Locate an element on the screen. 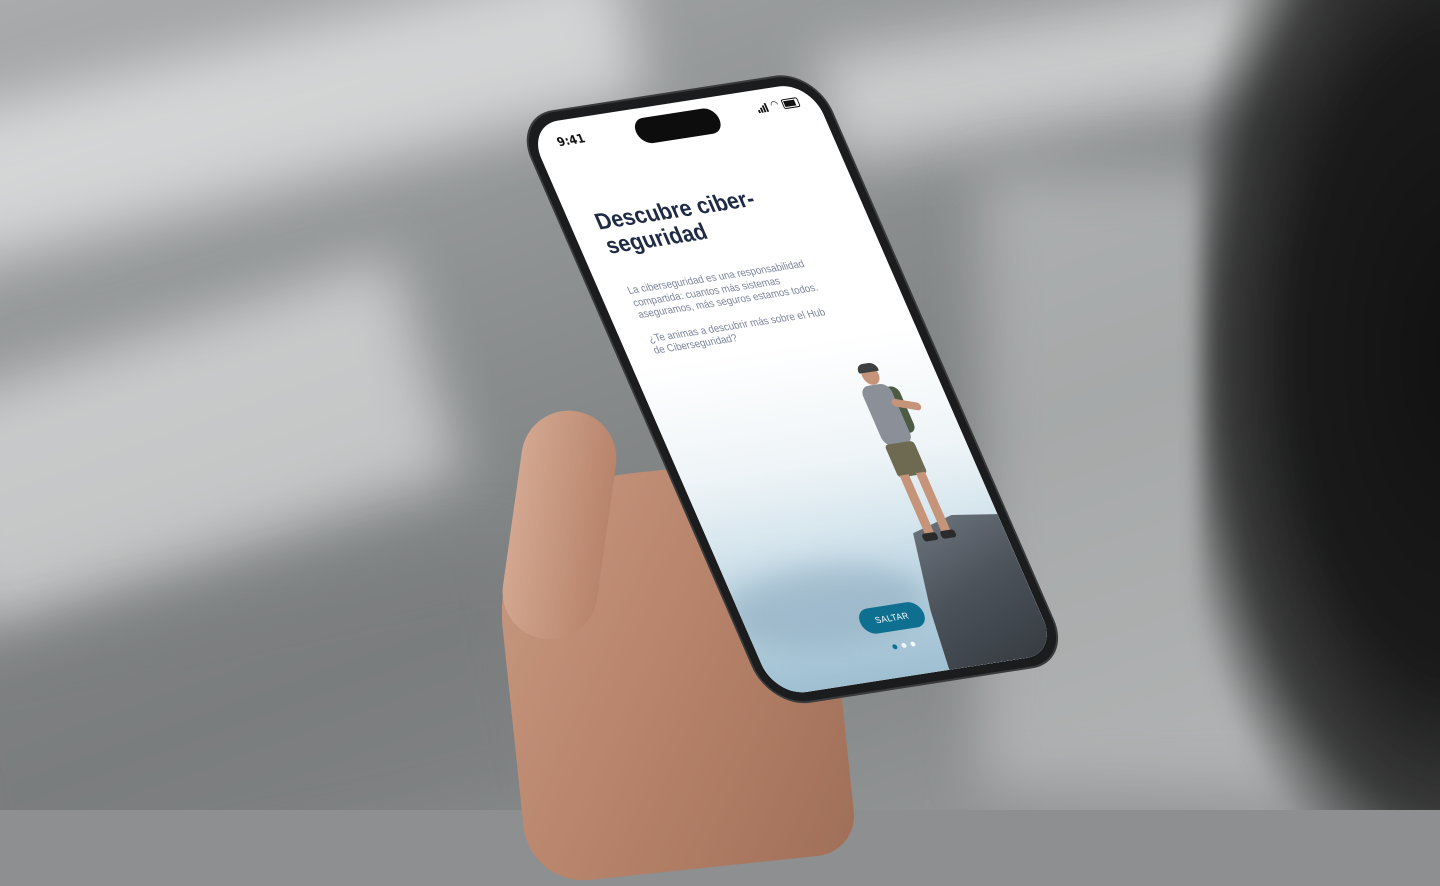 This screenshot has width=1440, height=886. status-time: 9:41 is located at coordinates (571, 140).